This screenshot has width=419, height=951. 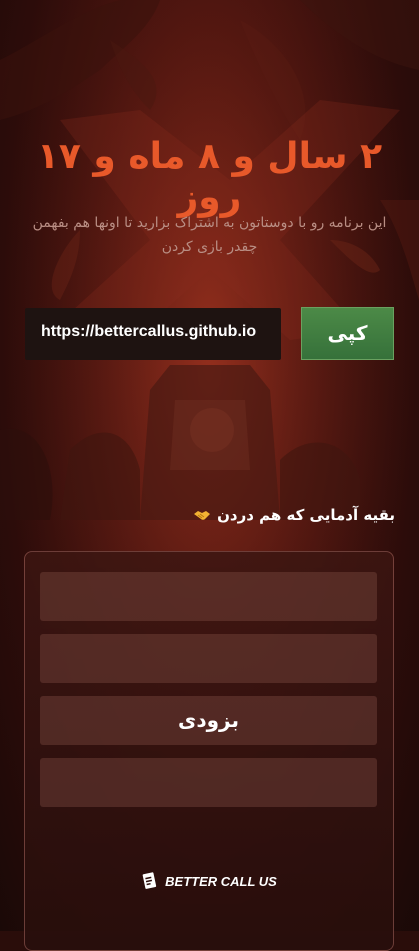 I want to click on document-icon, so click(x=149, y=880).